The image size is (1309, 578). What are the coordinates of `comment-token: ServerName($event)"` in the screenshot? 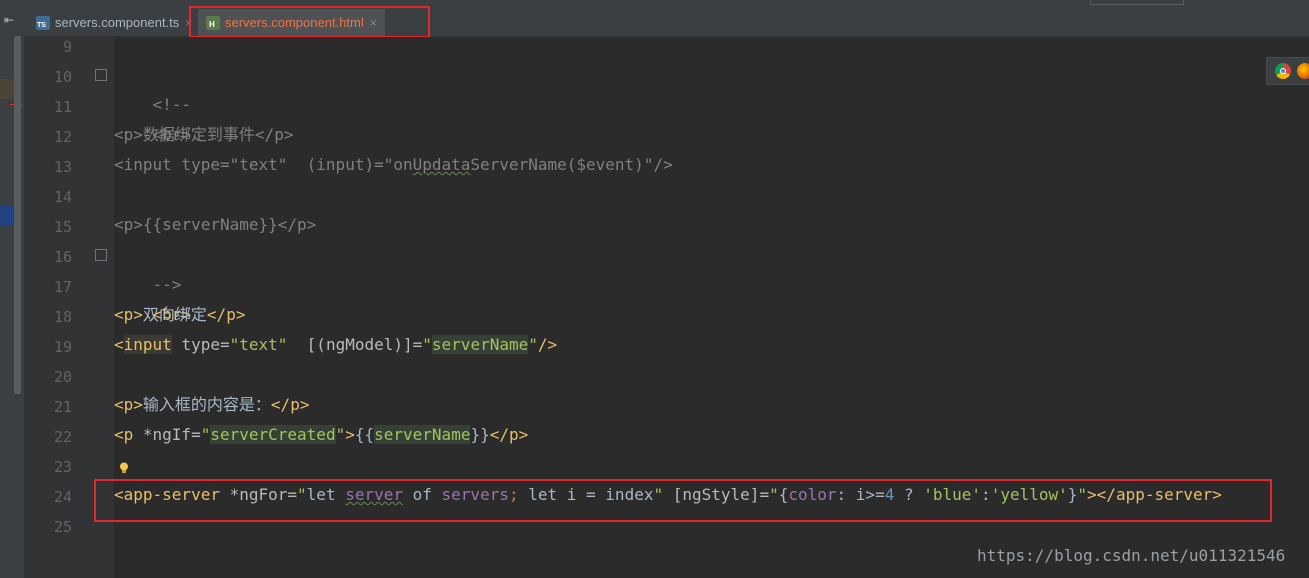 It's located at (562, 164).